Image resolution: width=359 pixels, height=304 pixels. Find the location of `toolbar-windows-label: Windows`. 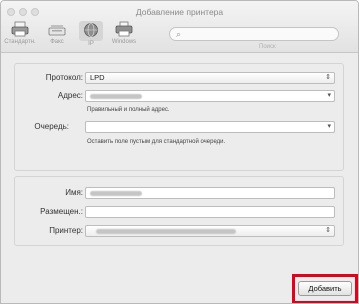

toolbar-windows-label: Windows is located at coordinates (124, 42).